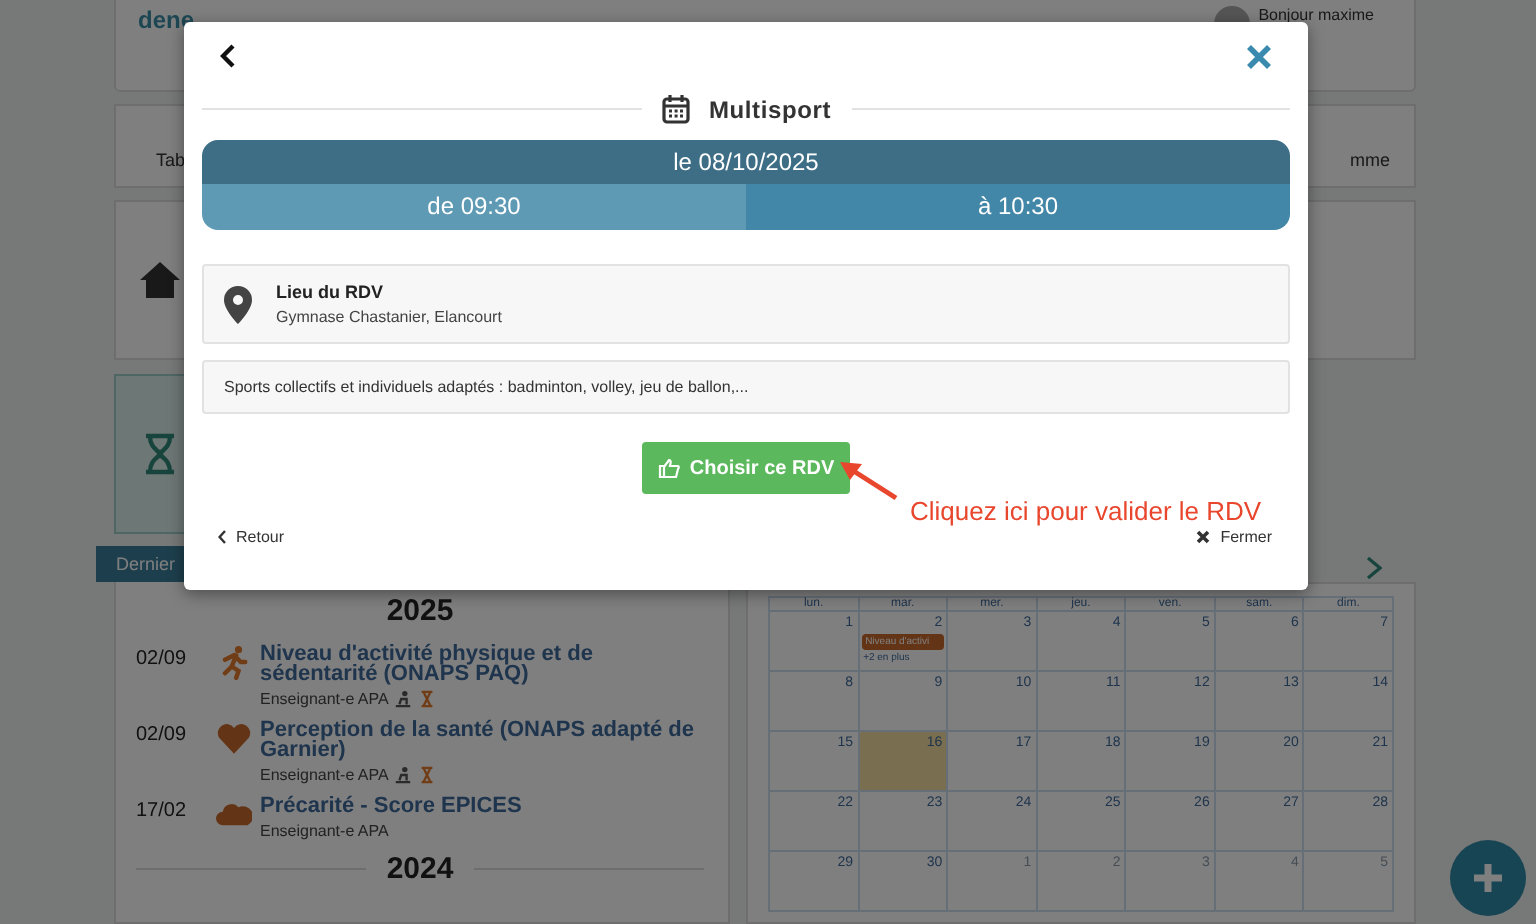 This screenshot has height=924, width=1536. I want to click on appointment-date: le 08/10/2025, so click(746, 162).